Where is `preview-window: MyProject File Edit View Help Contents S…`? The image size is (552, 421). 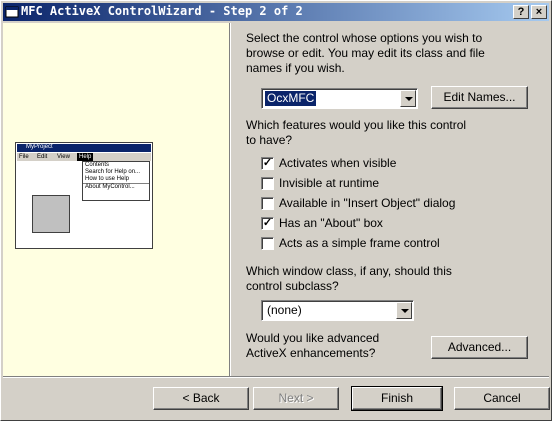 preview-window: MyProject File Edit View Help Contents S… is located at coordinates (84, 195).